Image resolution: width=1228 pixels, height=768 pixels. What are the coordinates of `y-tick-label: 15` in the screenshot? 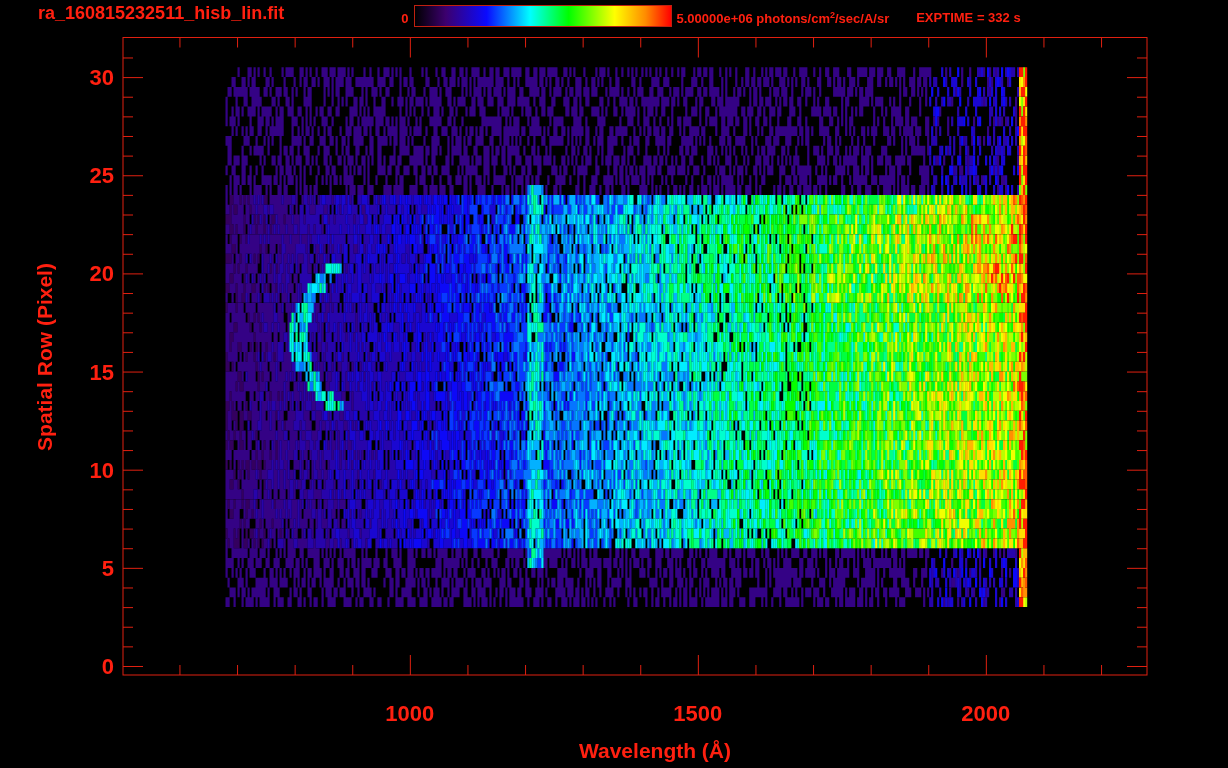 It's located at (101, 372).